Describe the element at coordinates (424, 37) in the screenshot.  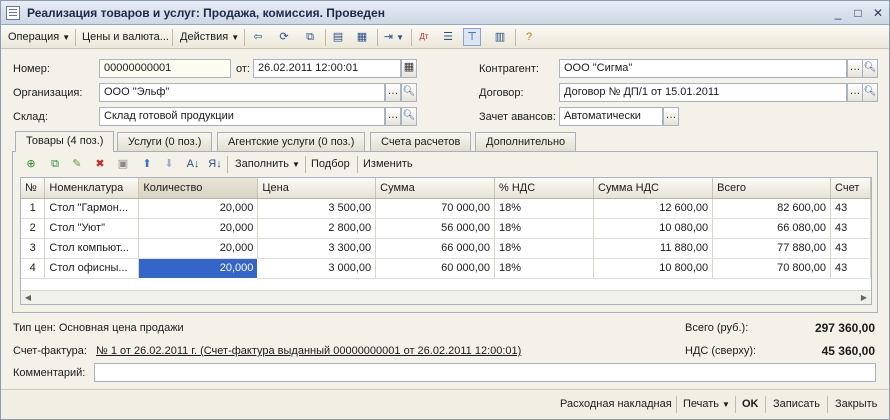
I see `debit-credit-icon: Дт` at that location.